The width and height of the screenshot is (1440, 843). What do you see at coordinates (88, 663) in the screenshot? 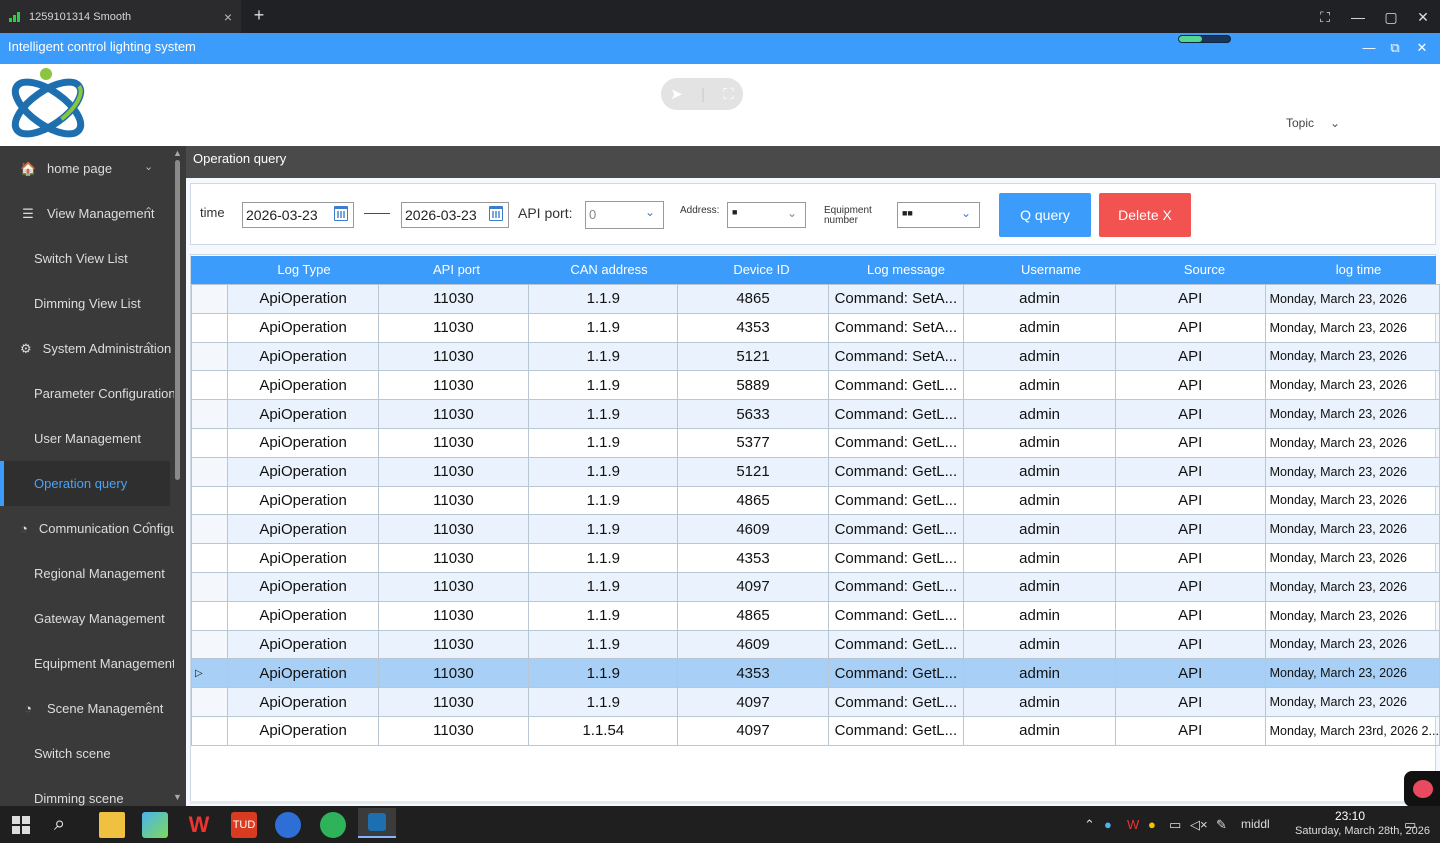
I see `sidebar-item-equipment-management: Equipment Management` at bounding box center [88, 663].